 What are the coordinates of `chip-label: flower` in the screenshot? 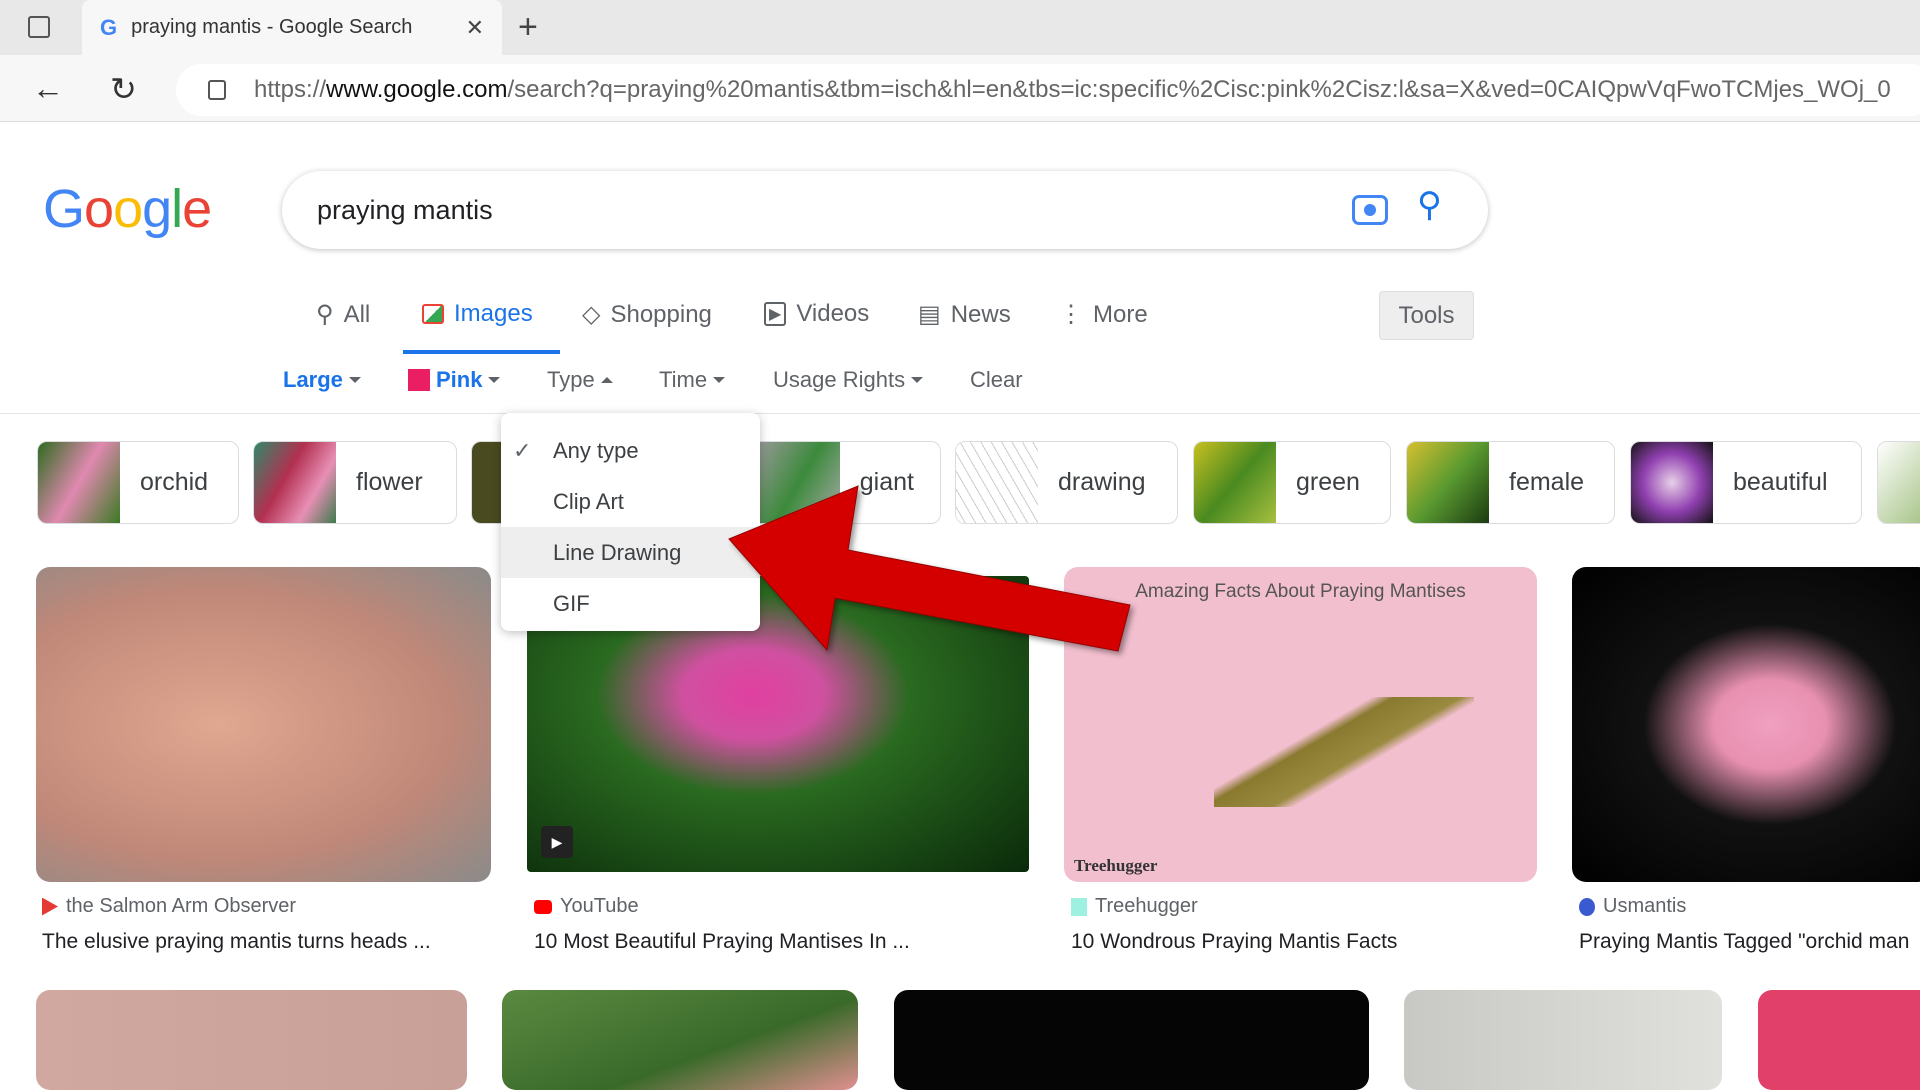 It's located at (389, 482).